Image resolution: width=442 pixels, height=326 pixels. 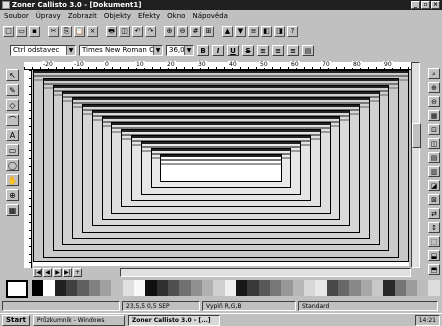 What do you see at coordinates (21, 31) in the screenshot?
I see `open-icon: ▭` at bounding box center [21, 31].